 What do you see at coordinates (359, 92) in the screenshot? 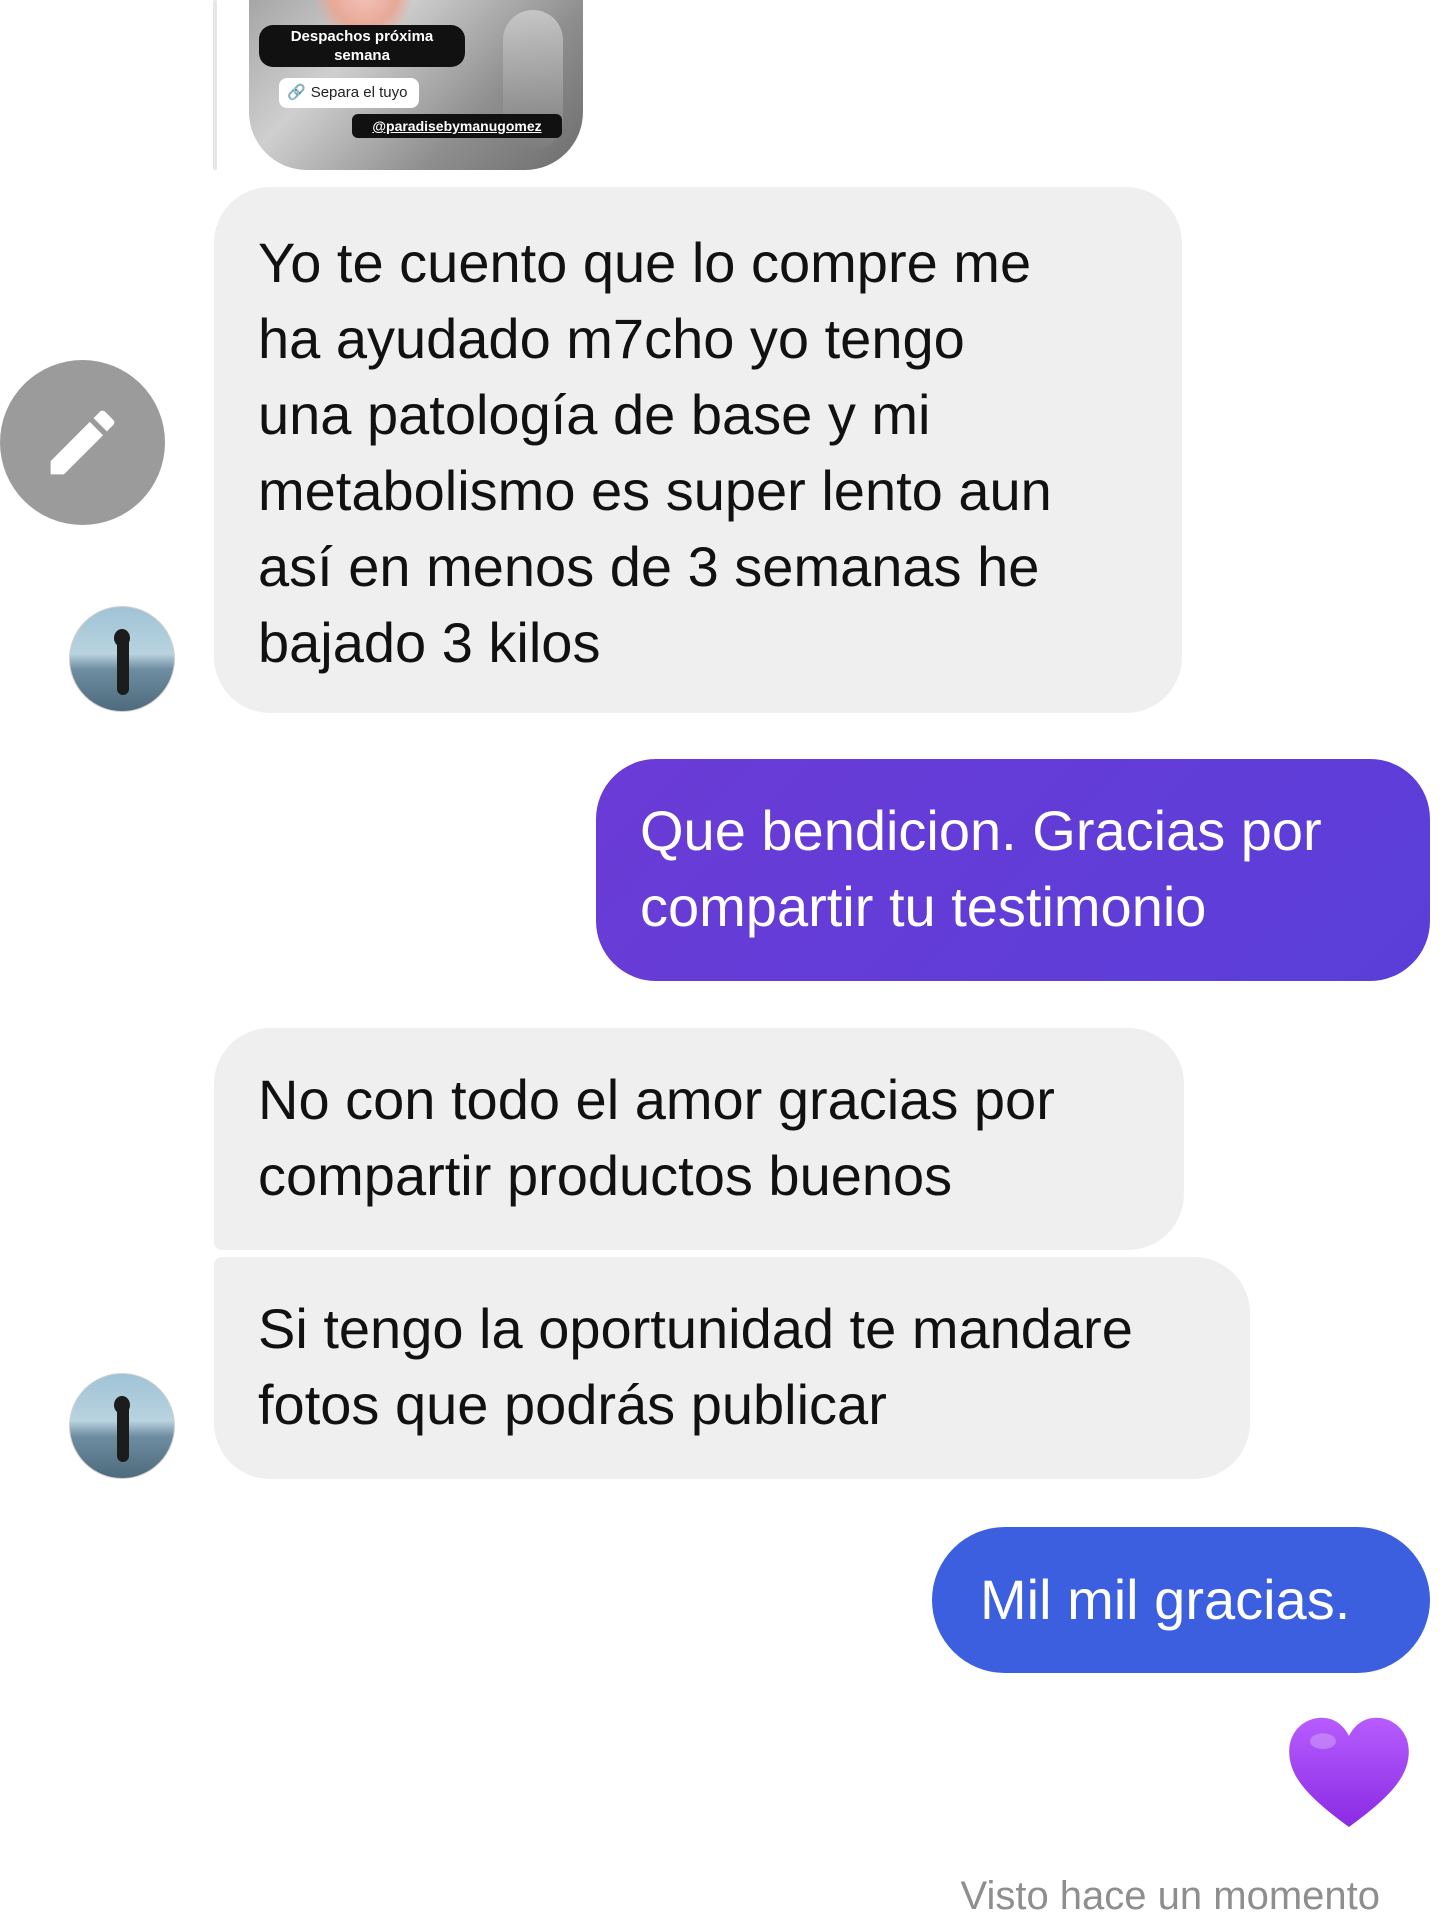
I see `story-link-label: Separa el tuyo` at bounding box center [359, 92].